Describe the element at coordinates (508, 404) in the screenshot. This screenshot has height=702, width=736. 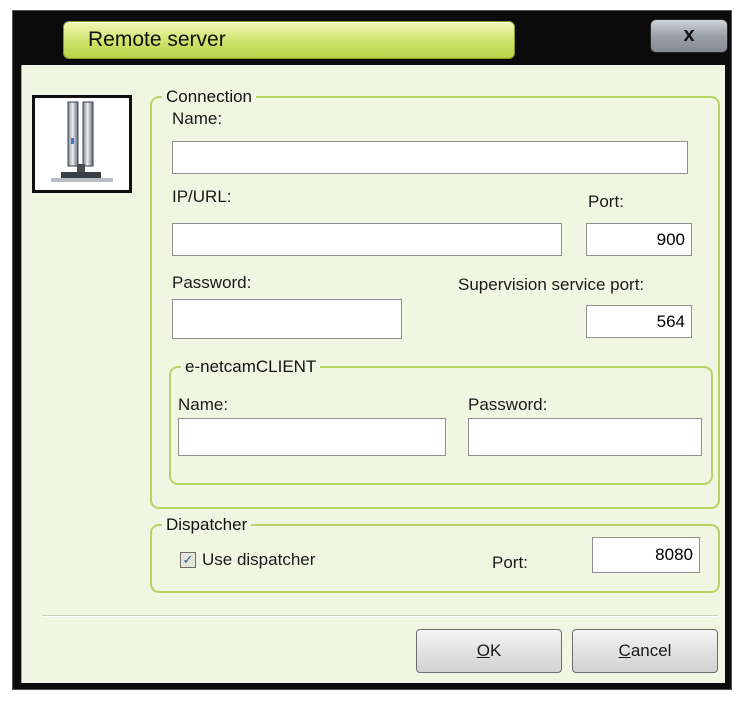
I see `client-password-label: Password:` at that location.